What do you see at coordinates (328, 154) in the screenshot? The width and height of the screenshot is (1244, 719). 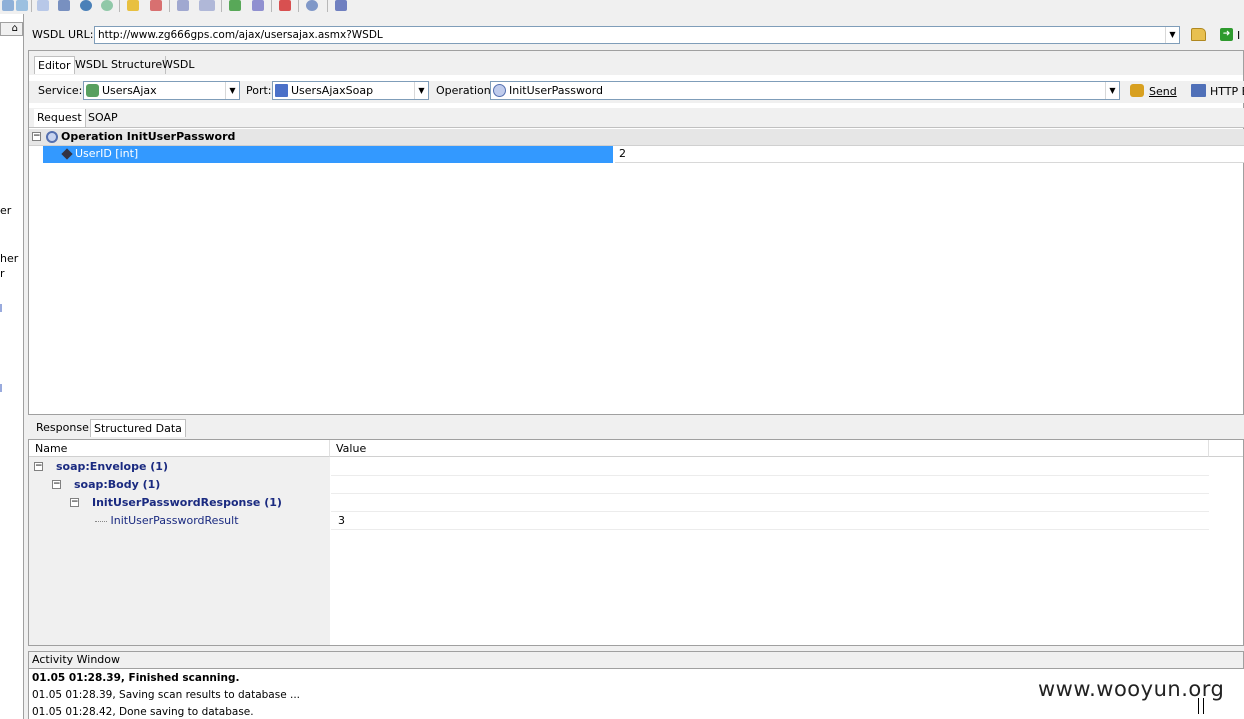 I see `parameter-name-cell: UserID [int]` at bounding box center [328, 154].